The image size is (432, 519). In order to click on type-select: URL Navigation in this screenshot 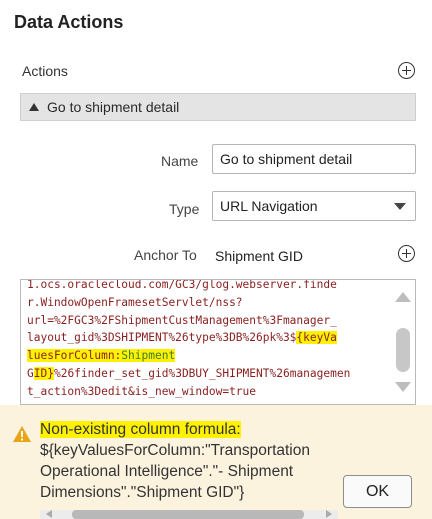, I will do `click(314, 206)`.